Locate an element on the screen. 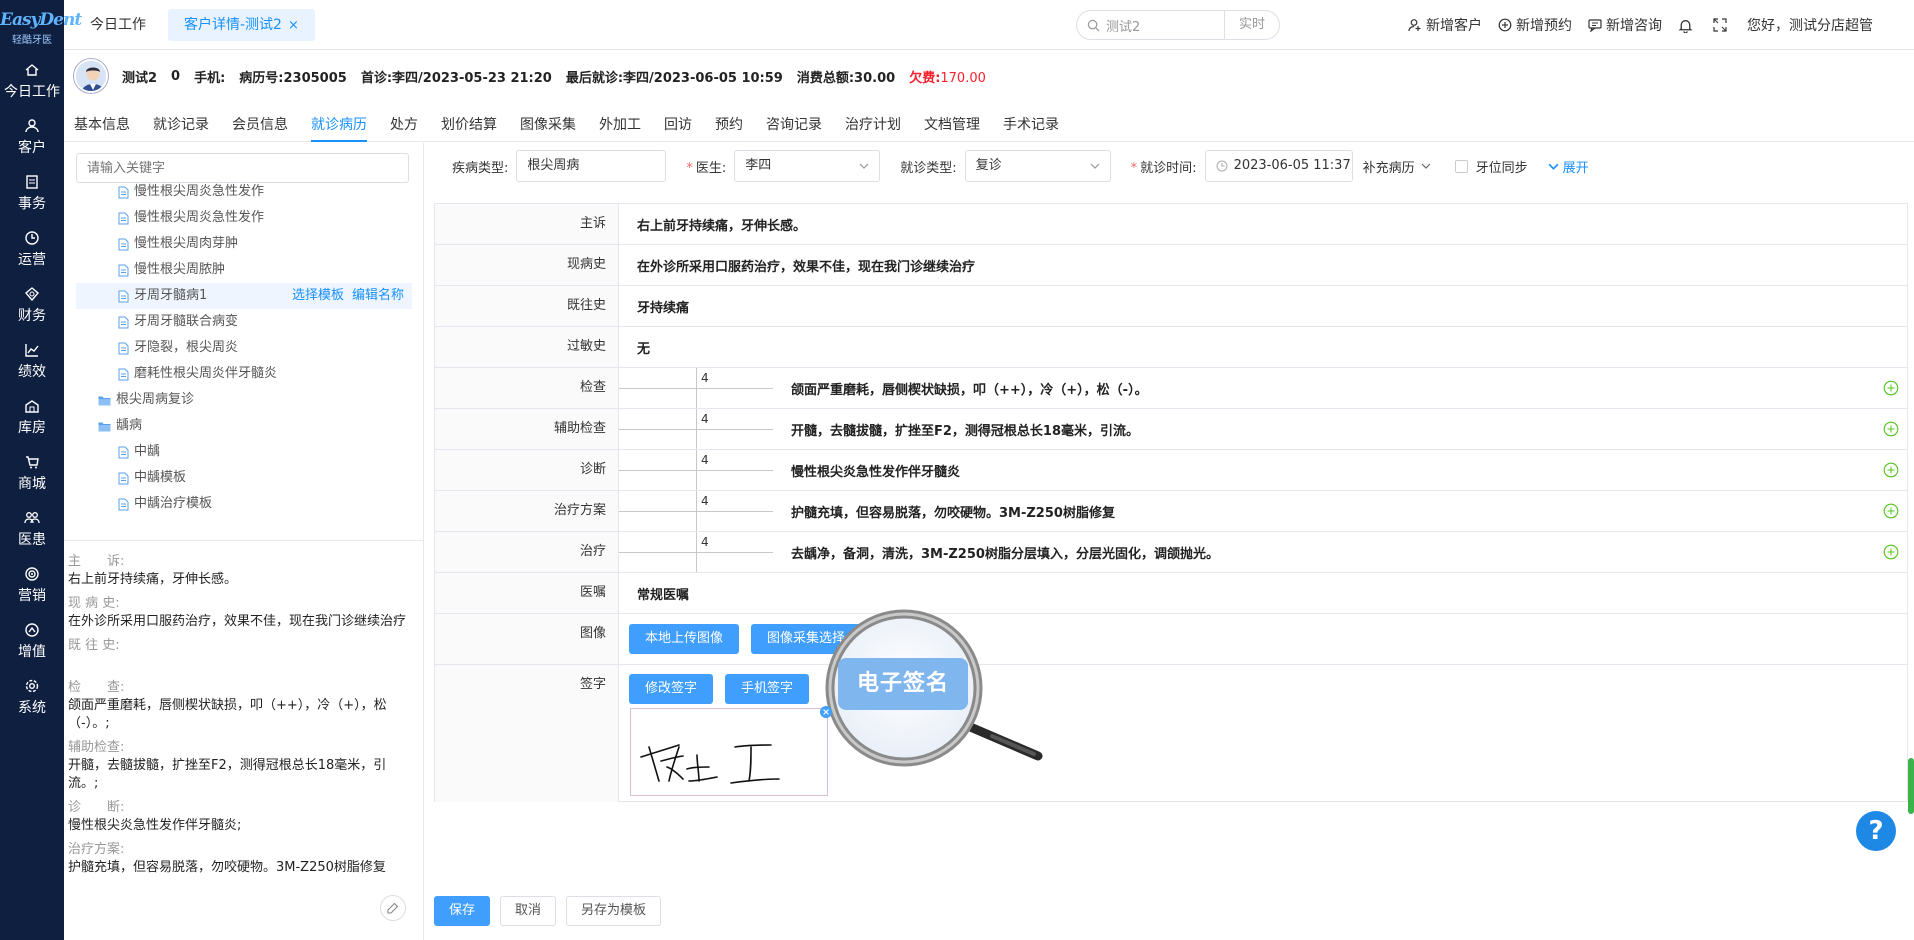  tooth-number: 4 is located at coordinates (705, 542).